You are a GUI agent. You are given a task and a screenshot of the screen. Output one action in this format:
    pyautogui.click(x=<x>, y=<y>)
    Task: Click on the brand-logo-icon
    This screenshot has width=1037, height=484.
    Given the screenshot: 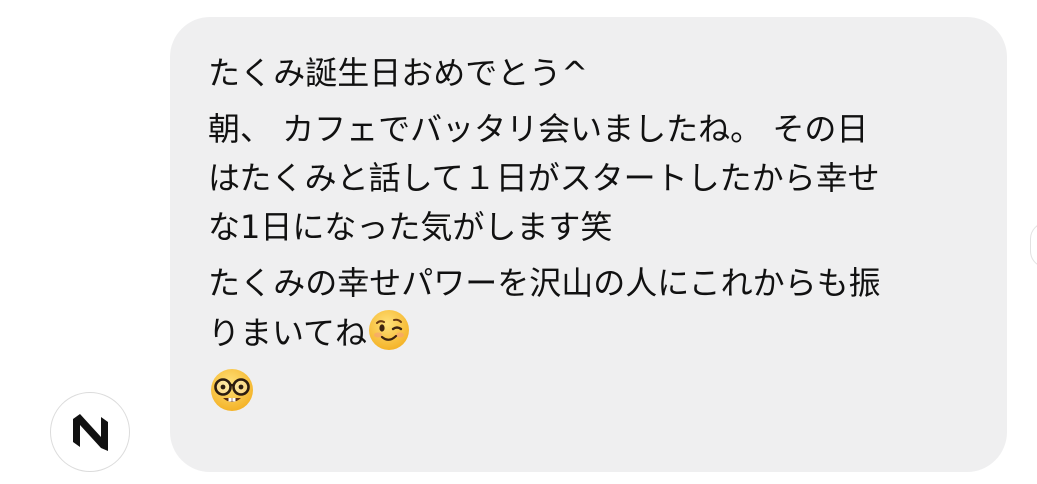 What is the action you would take?
    pyautogui.click(x=90, y=432)
    